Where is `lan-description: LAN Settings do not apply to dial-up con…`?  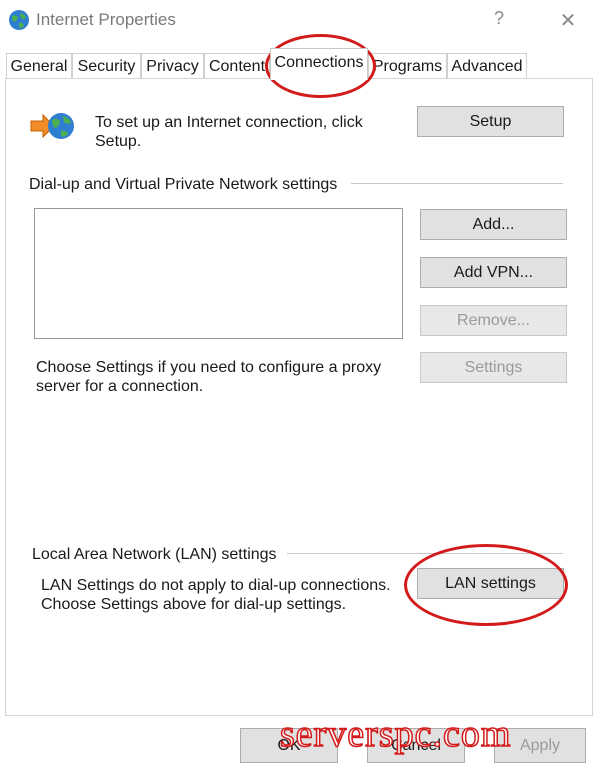
lan-description: LAN Settings do not apply to dial-up con… is located at coordinates (216, 595).